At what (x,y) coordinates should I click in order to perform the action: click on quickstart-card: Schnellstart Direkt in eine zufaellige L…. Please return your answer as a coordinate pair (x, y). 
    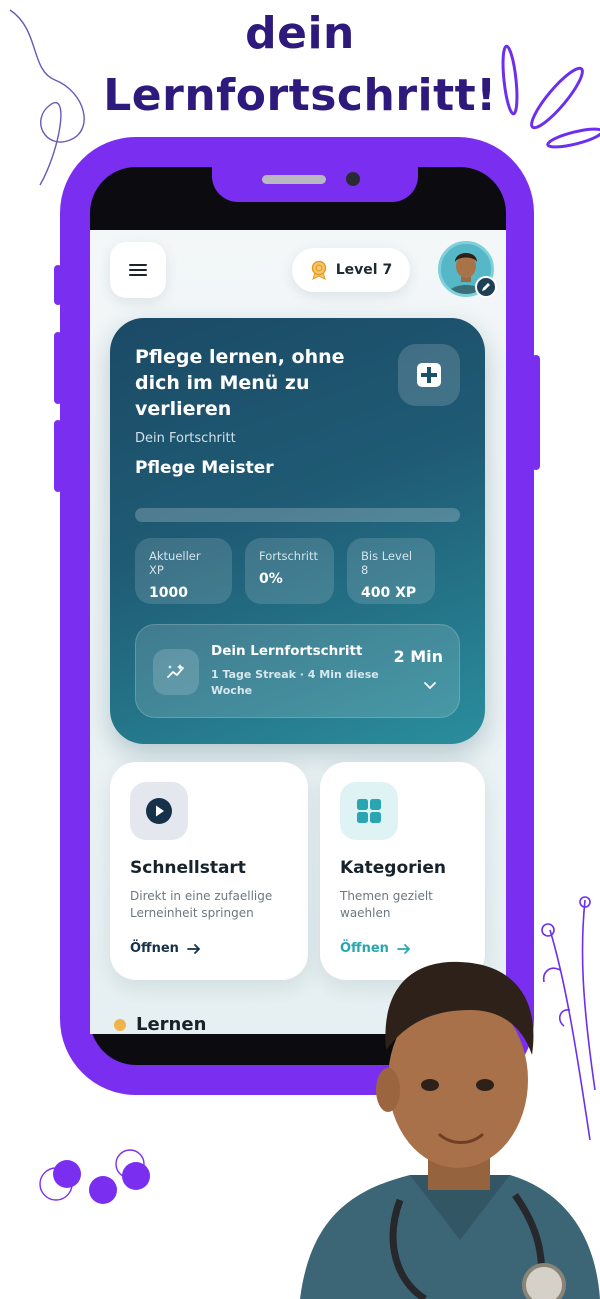
    Looking at the image, I should click on (209, 871).